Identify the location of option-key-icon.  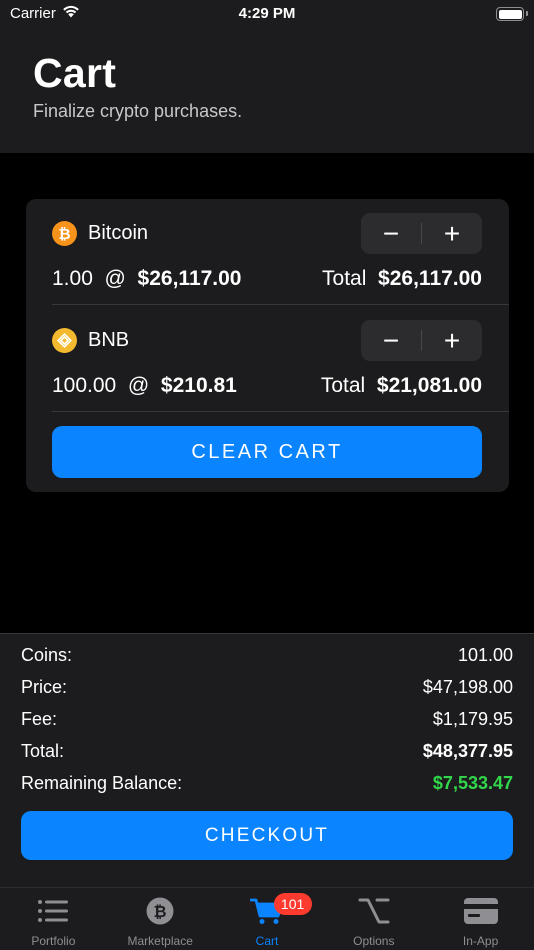
(374, 911).